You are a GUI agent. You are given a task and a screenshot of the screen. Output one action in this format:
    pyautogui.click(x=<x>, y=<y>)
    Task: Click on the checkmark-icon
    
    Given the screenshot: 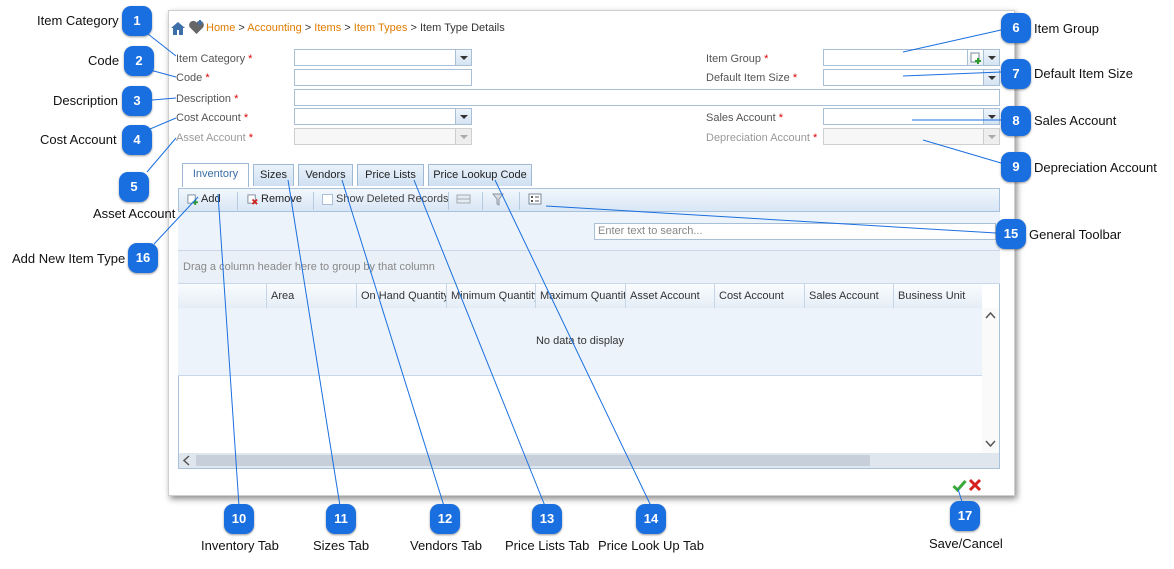 What is the action you would take?
    pyautogui.click(x=959, y=486)
    